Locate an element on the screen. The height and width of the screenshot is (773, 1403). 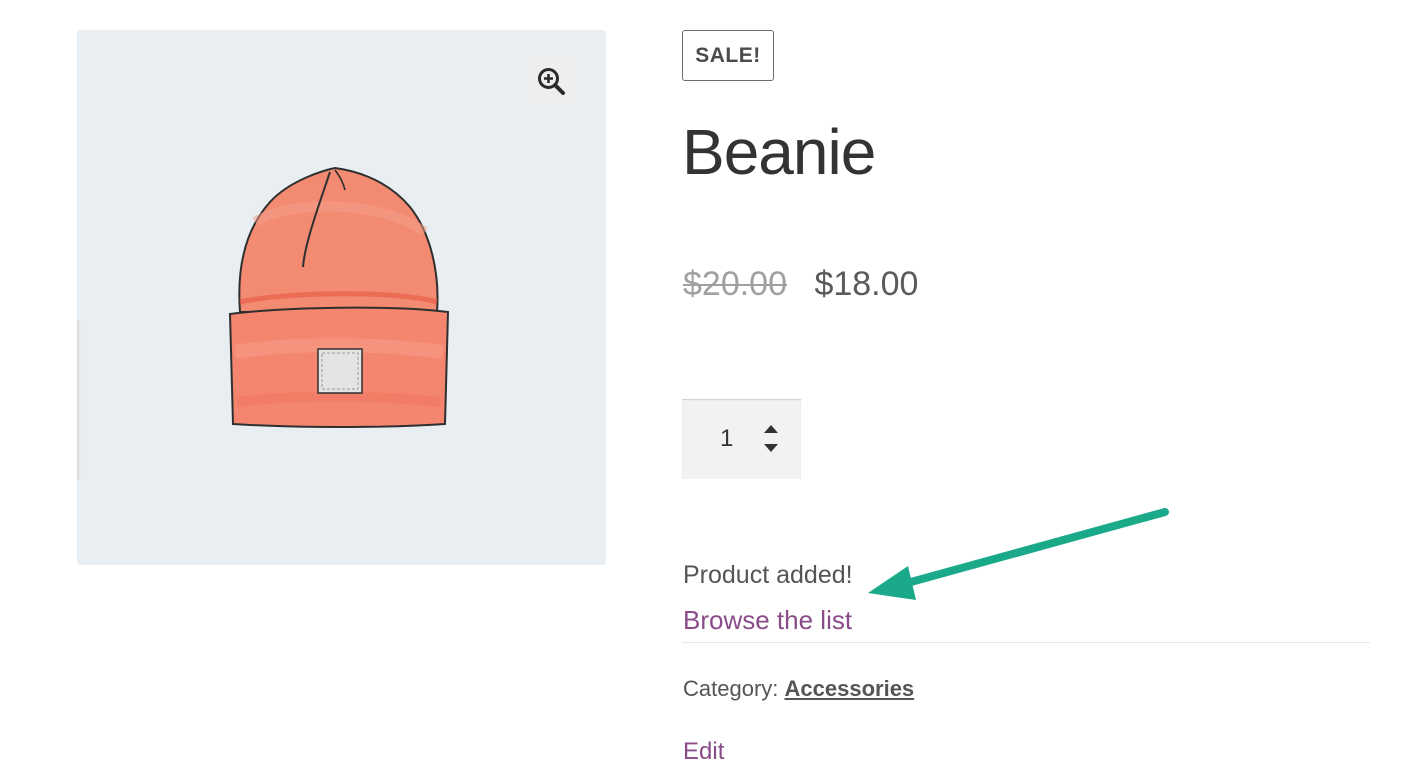
product-title: Beanie is located at coordinates (779, 152).